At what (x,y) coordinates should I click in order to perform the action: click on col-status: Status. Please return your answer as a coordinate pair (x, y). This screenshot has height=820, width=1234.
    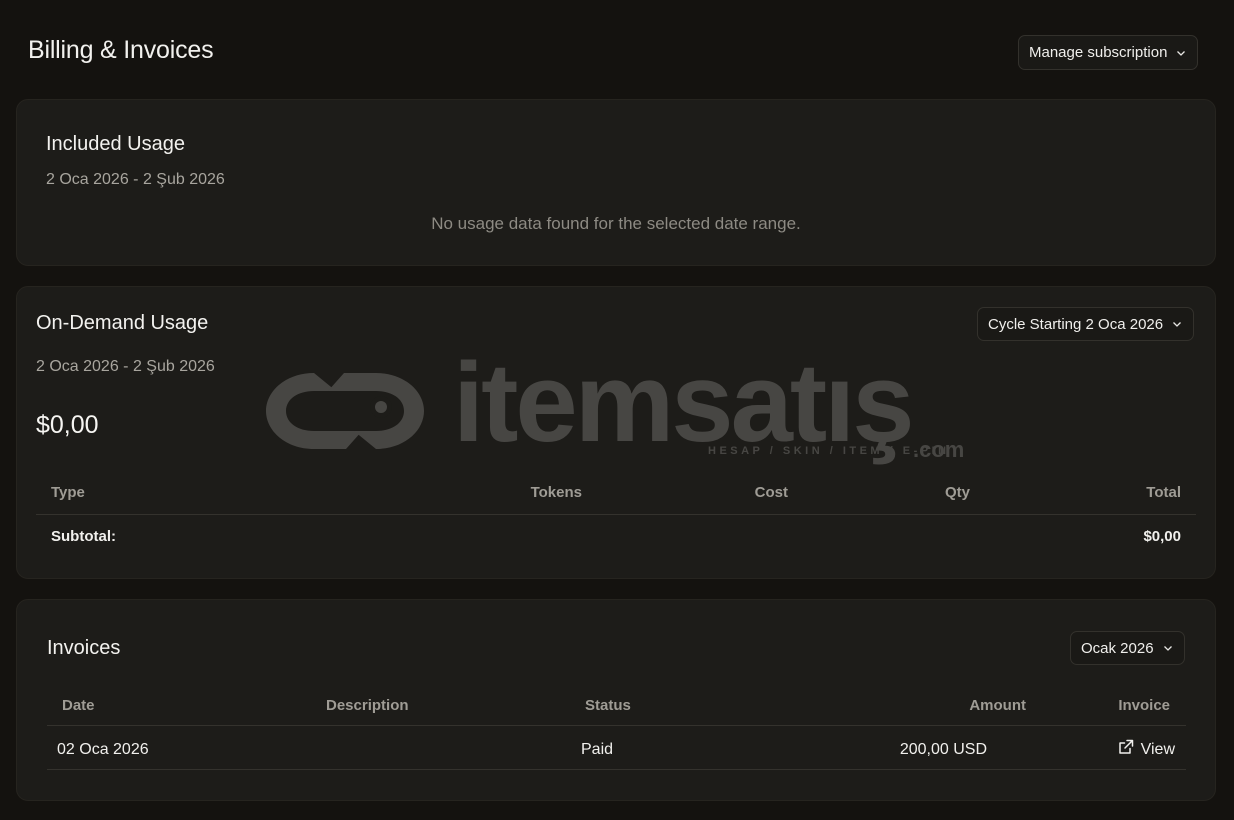
    Looking at the image, I should click on (608, 705).